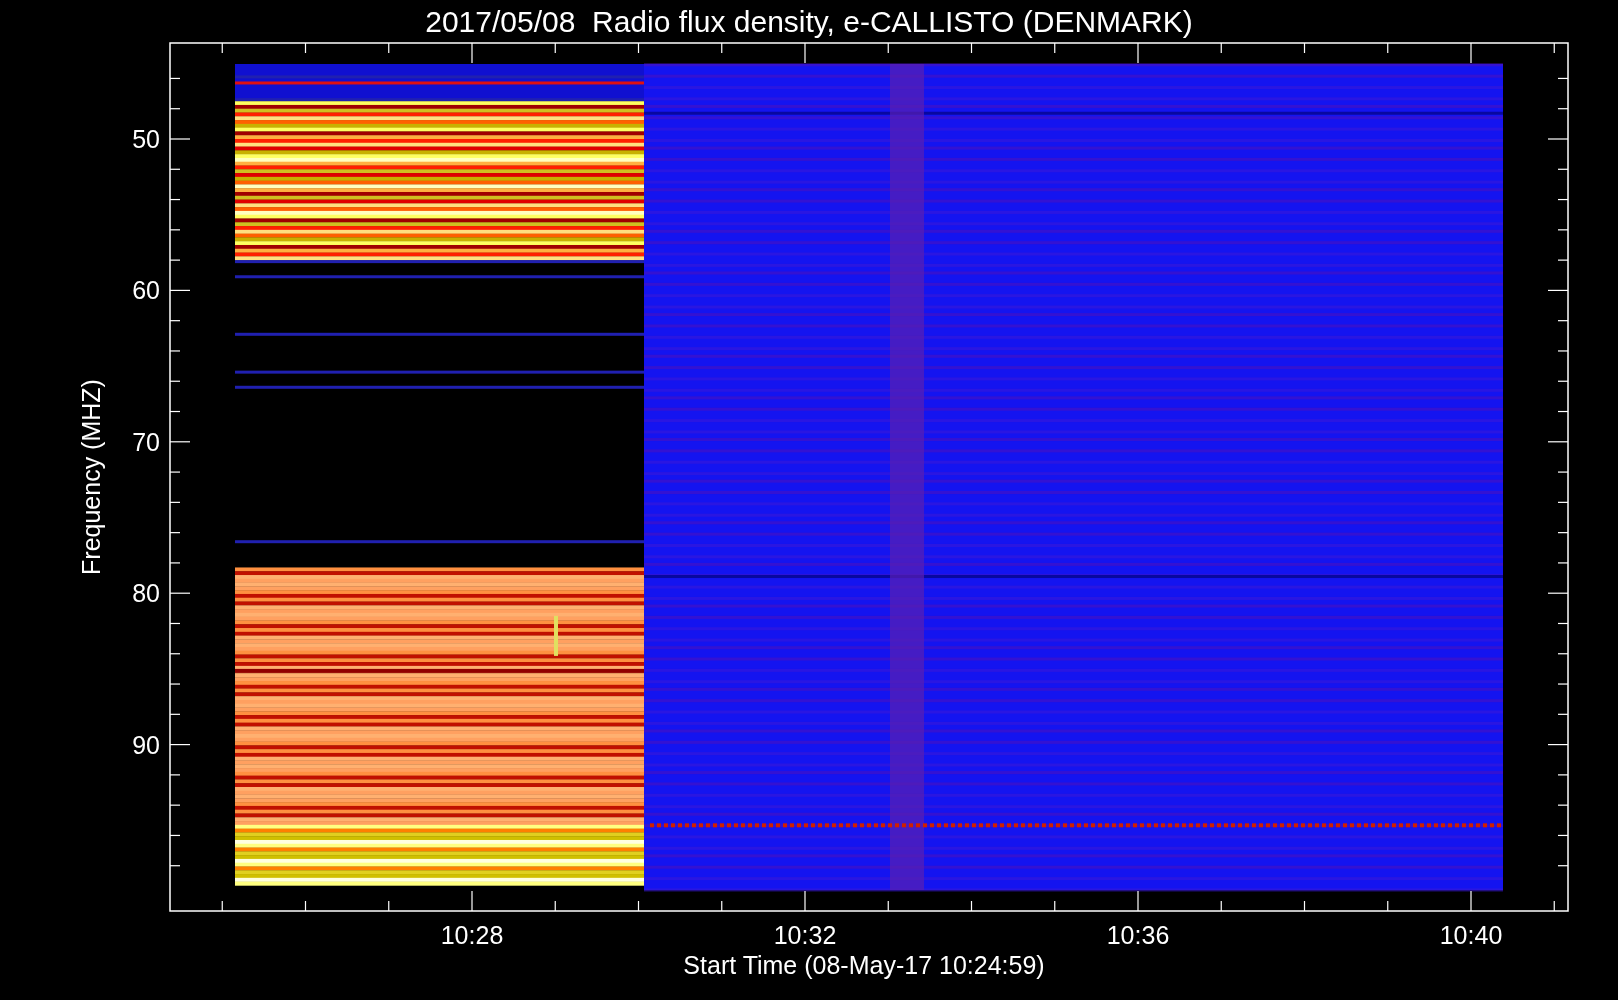 The width and height of the screenshot is (1618, 1000). What do you see at coordinates (146, 139) in the screenshot?
I see `y-tick-label: 50` at bounding box center [146, 139].